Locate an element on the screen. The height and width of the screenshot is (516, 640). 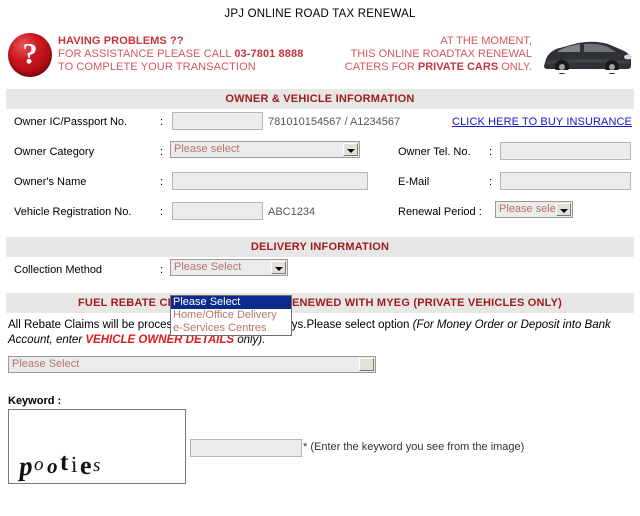
banner-line-2: FOR ASSISTANCE PLEASE CALL 03-7801 8888 is located at coordinates (180, 54).